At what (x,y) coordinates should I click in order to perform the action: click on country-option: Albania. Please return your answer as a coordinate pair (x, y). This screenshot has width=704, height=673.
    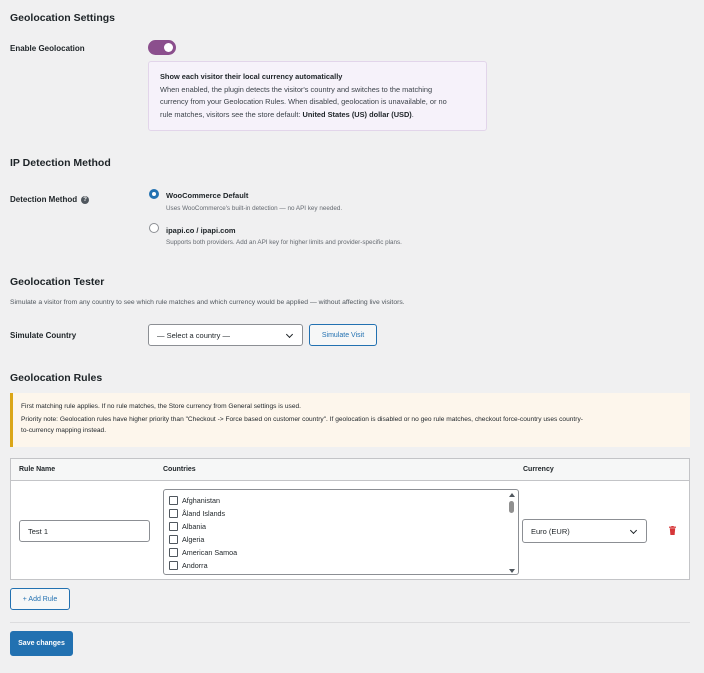
    Looking at the image, I should click on (187, 526).